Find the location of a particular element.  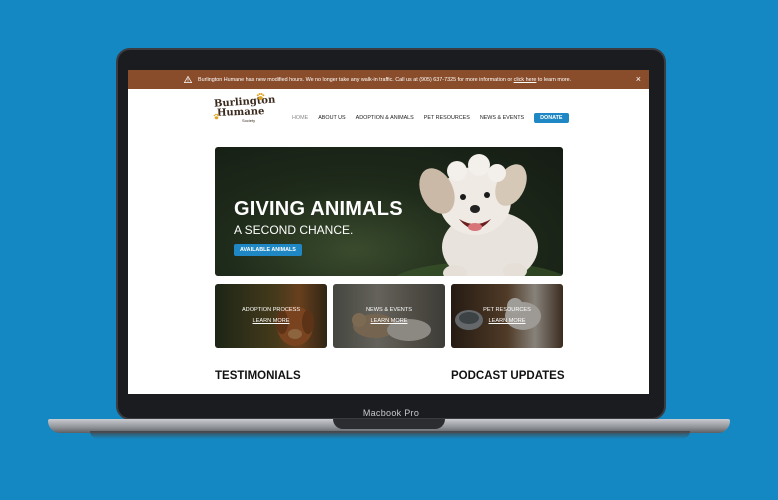

hero-subtitle: A SECOND CHANCE. is located at coordinates (294, 230).